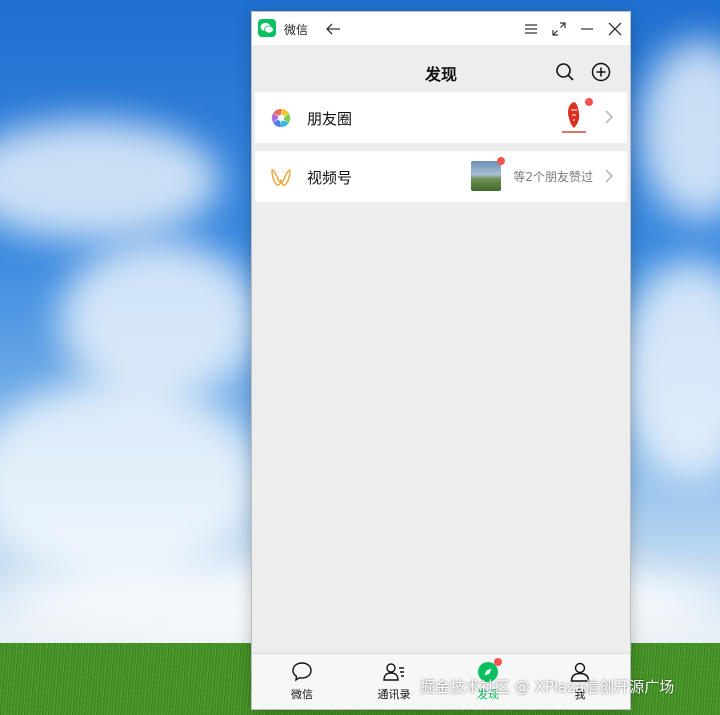  Describe the element at coordinates (394, 694) in the screenshot. I see `tab-contacts-label: 通讯录` at that location.